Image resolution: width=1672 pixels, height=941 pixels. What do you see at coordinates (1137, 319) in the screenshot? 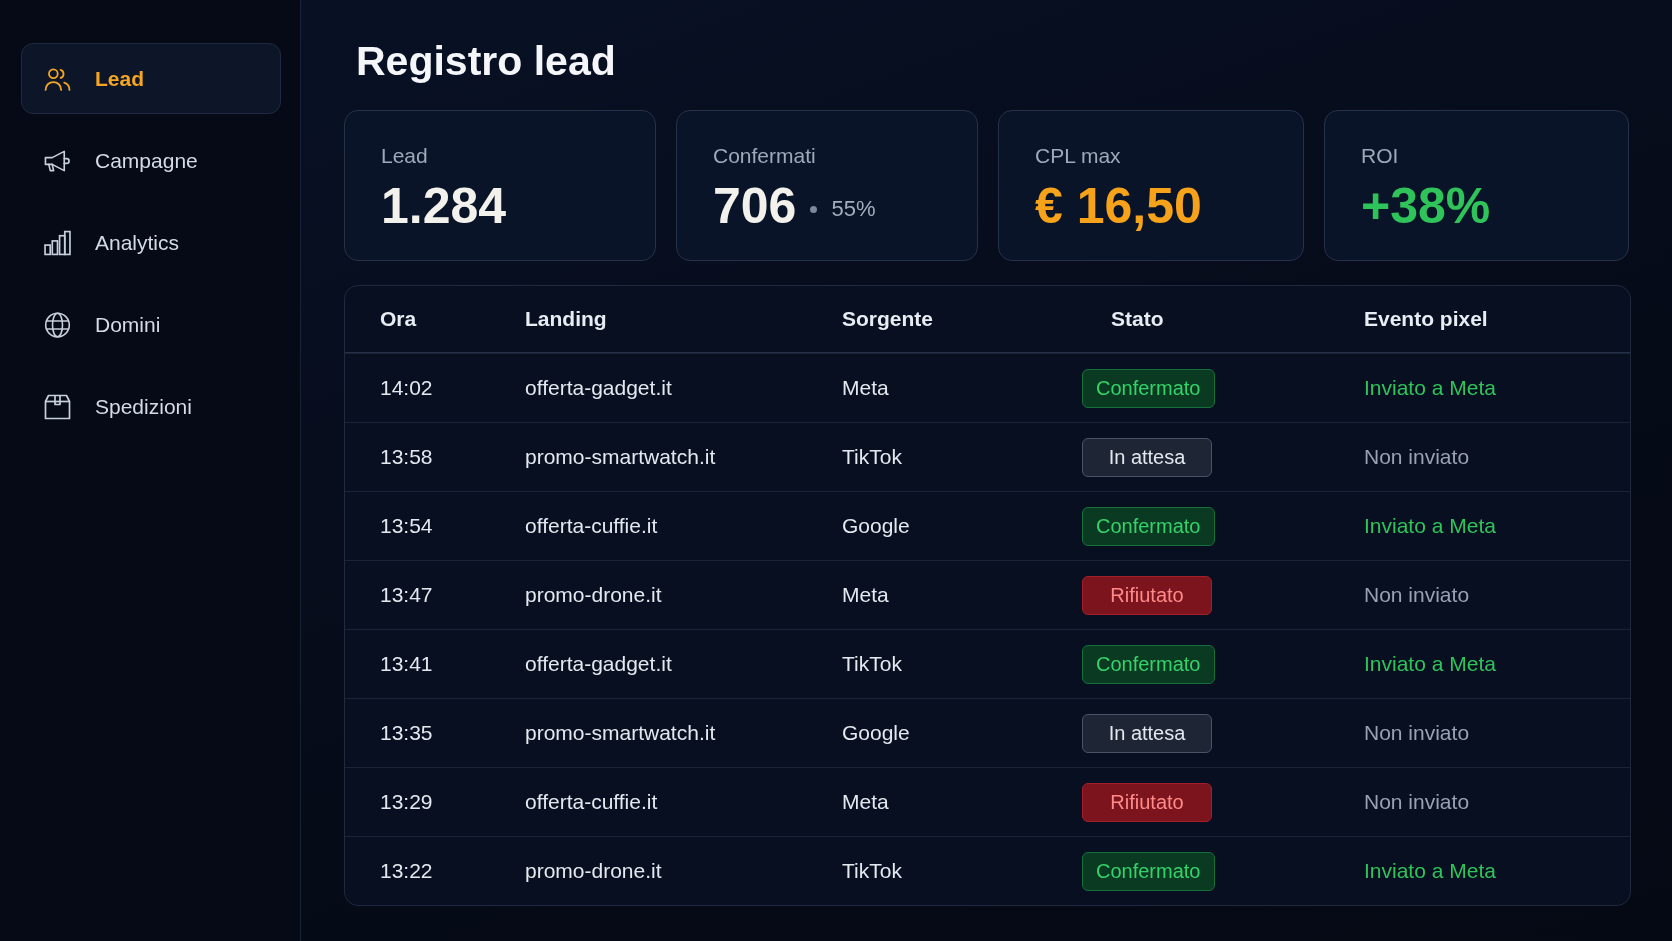
I see `column-header: Stato` at bounding box center [1137, 319].